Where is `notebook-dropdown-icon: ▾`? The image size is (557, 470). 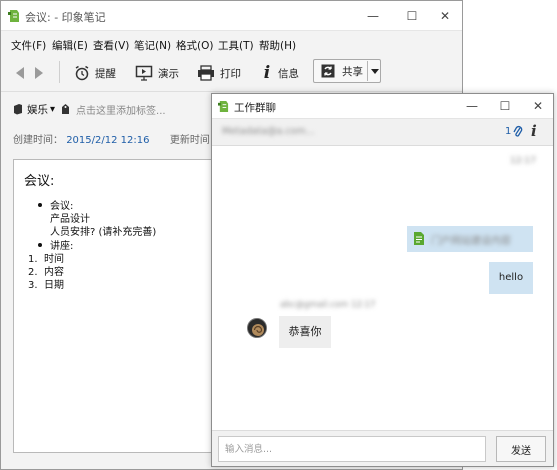 notebook-dropdown-icon: ▾ is located at coordinates (52, 109).